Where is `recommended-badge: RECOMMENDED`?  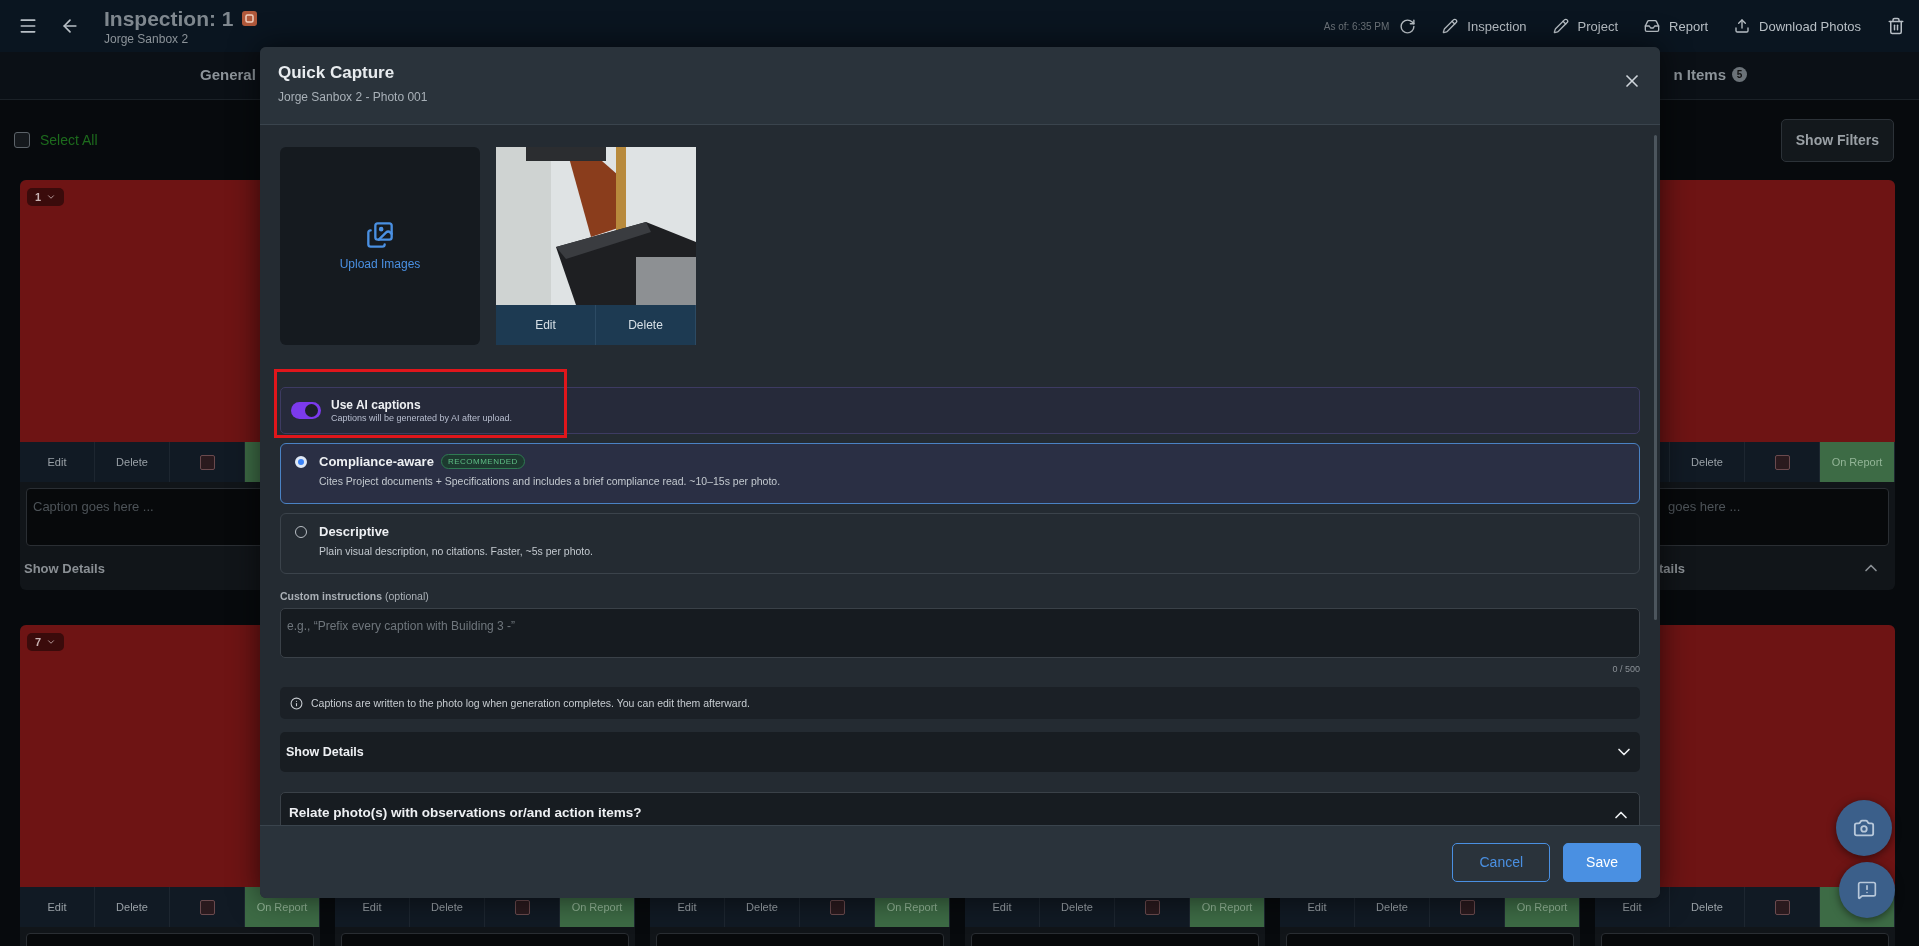 recommended-badge: RECOMMENDED is located at coordinates (482, 461).